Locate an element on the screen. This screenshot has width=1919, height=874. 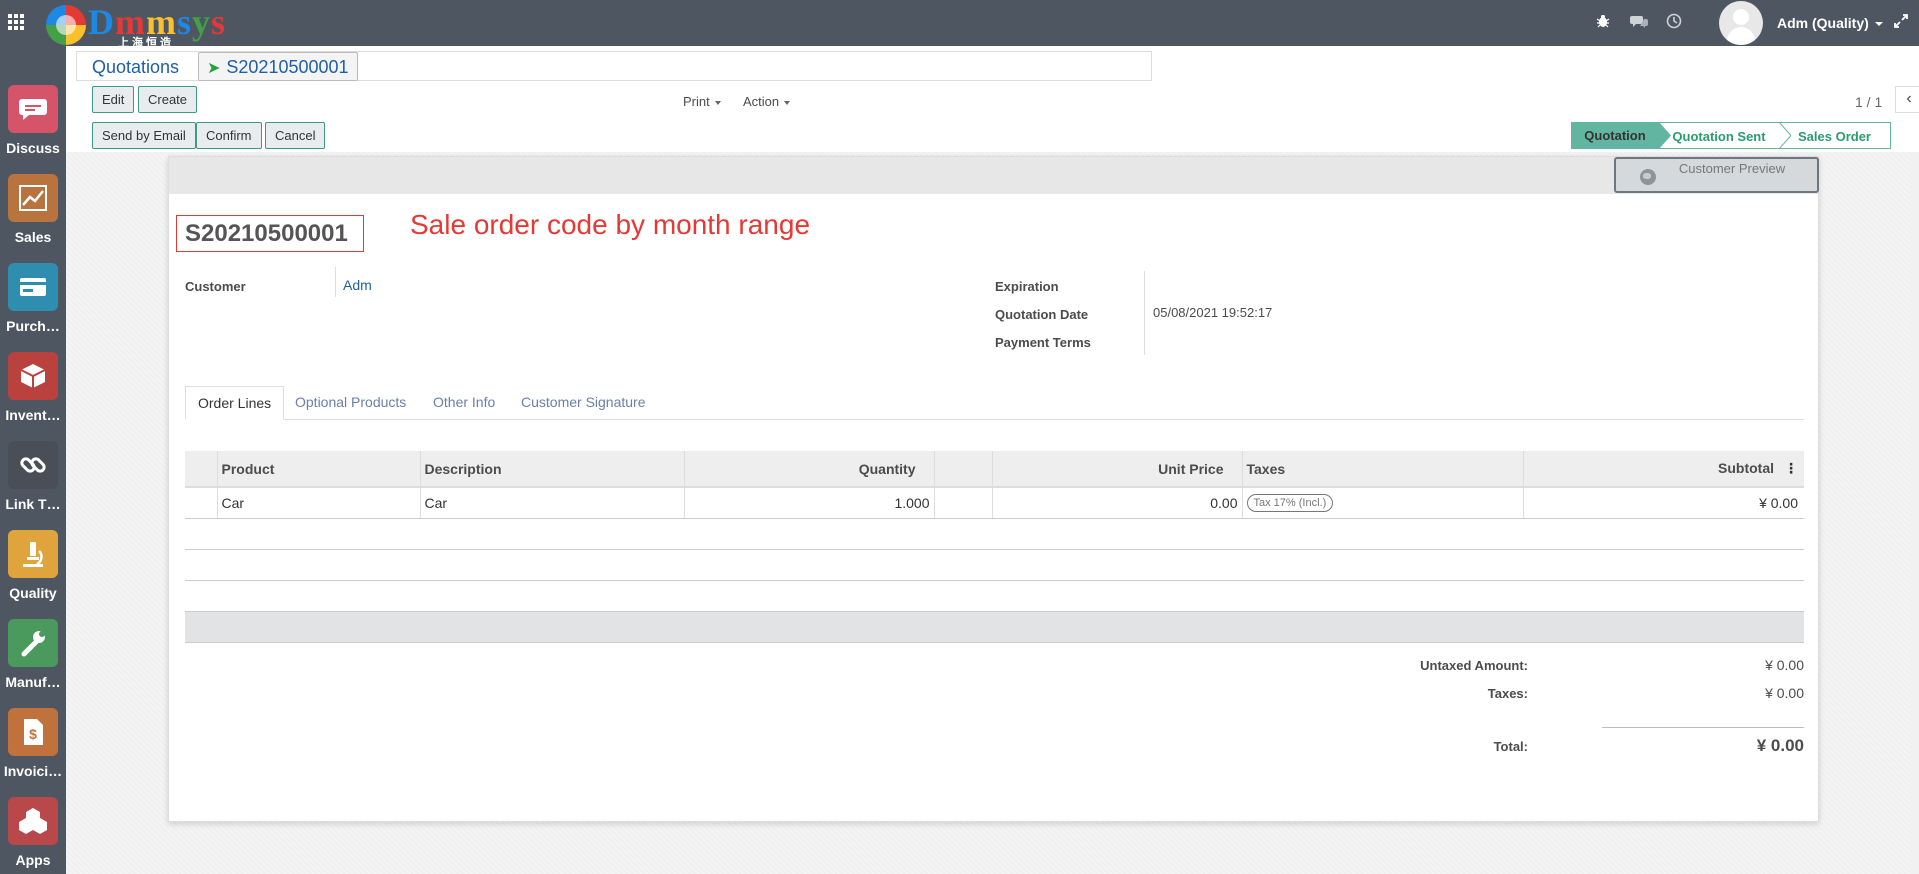
company-logo: Dmmsys 上海恒造 is located at coordinates (146, 25).